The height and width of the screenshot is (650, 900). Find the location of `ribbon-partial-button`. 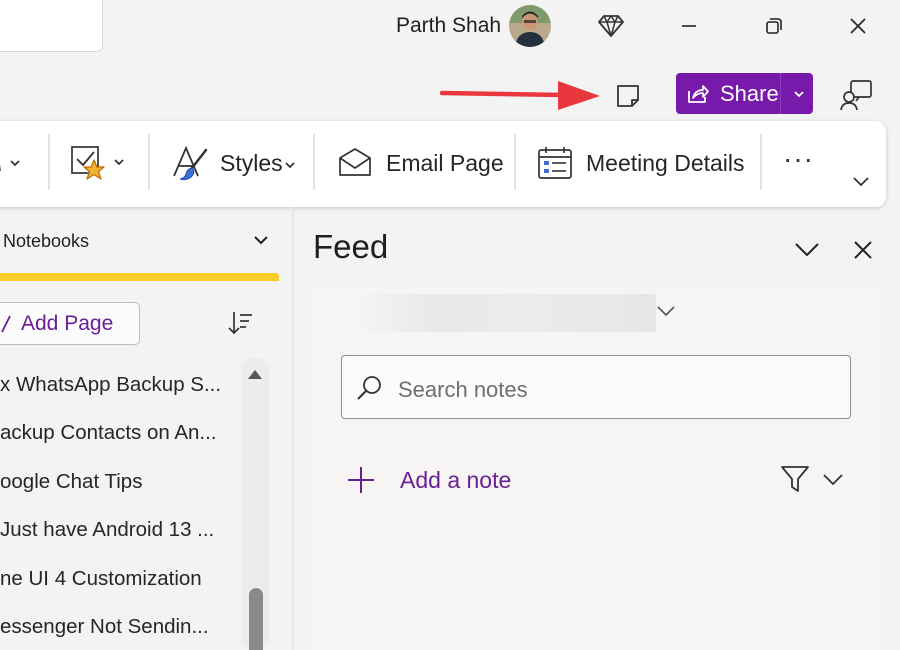

ribbon-partial-button is located at coordinates (13, 165).